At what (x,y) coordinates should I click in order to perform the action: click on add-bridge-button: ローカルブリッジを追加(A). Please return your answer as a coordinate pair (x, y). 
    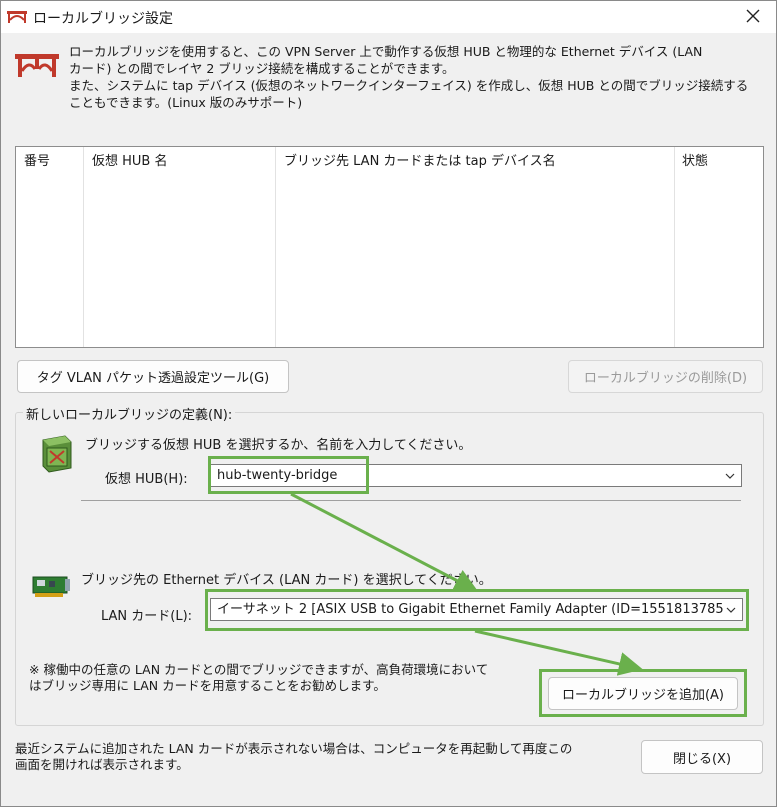
    Looking at the image, I should click on (643, 693).